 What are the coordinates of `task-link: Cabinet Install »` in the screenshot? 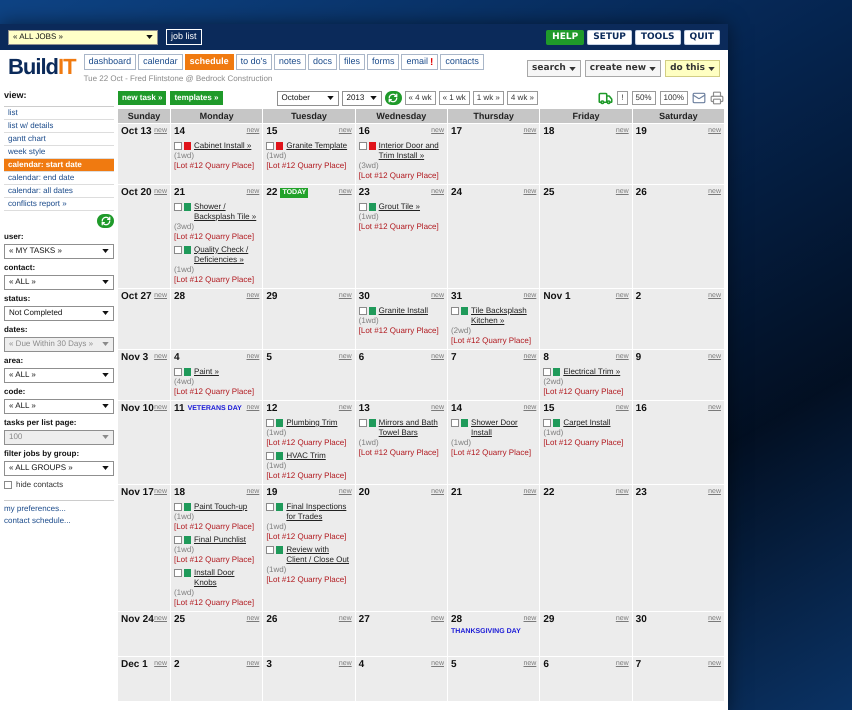 It's located at (223, 146).